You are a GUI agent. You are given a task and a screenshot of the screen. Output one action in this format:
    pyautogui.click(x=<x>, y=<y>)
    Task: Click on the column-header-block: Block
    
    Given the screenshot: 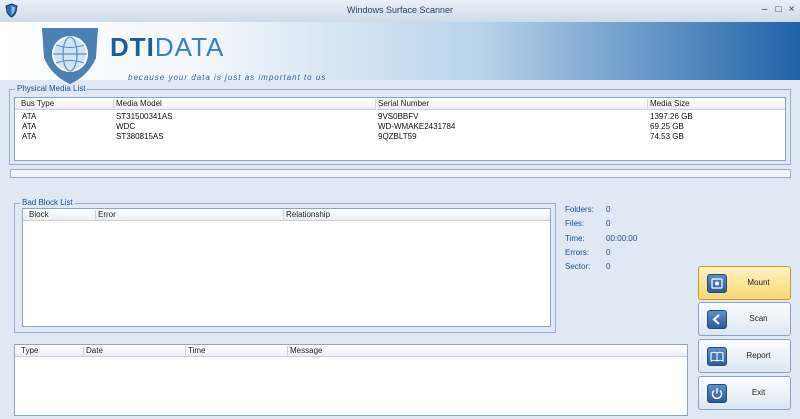 What is the action you would take?
    pyautogui.click(x=61, y=215)
    